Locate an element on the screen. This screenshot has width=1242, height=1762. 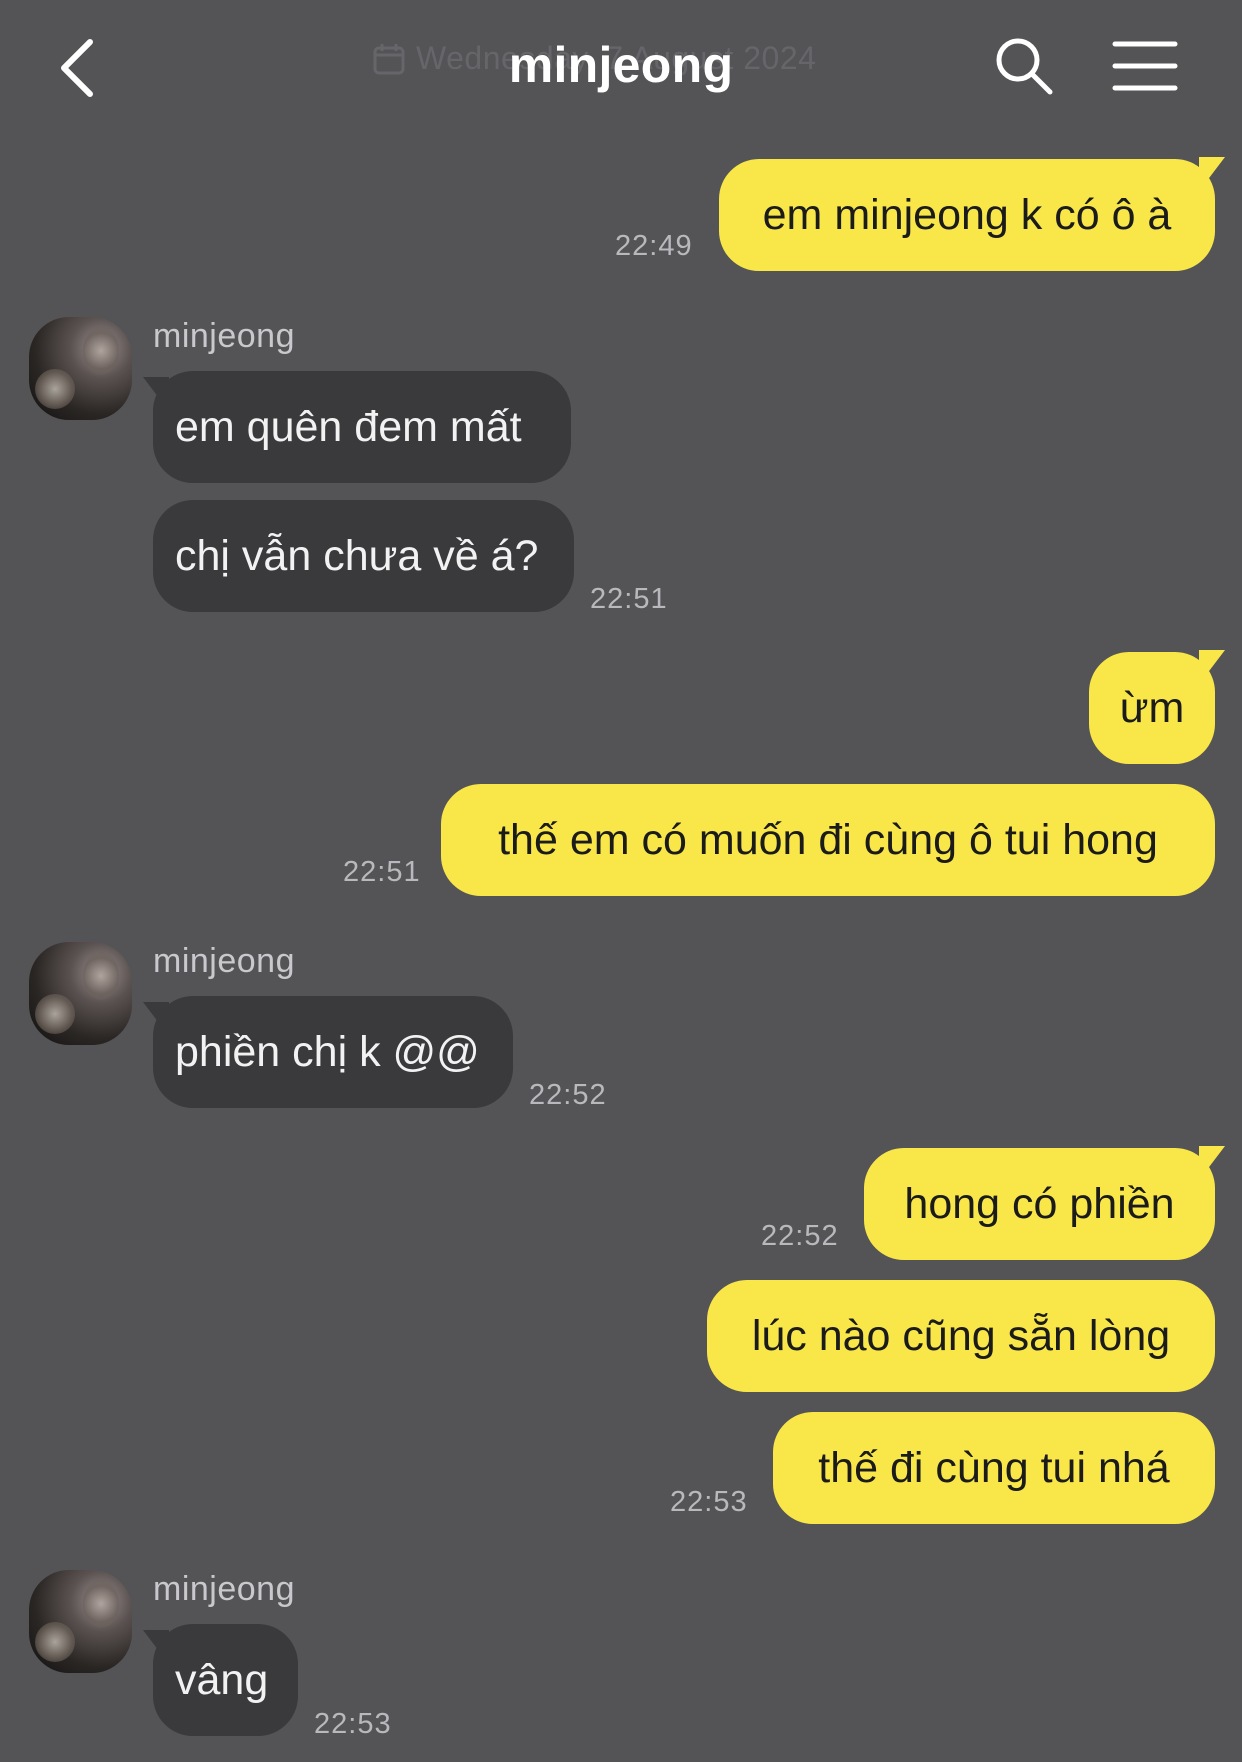
message-text: phiền chị k @@ is located at coordinates (327, 1051).